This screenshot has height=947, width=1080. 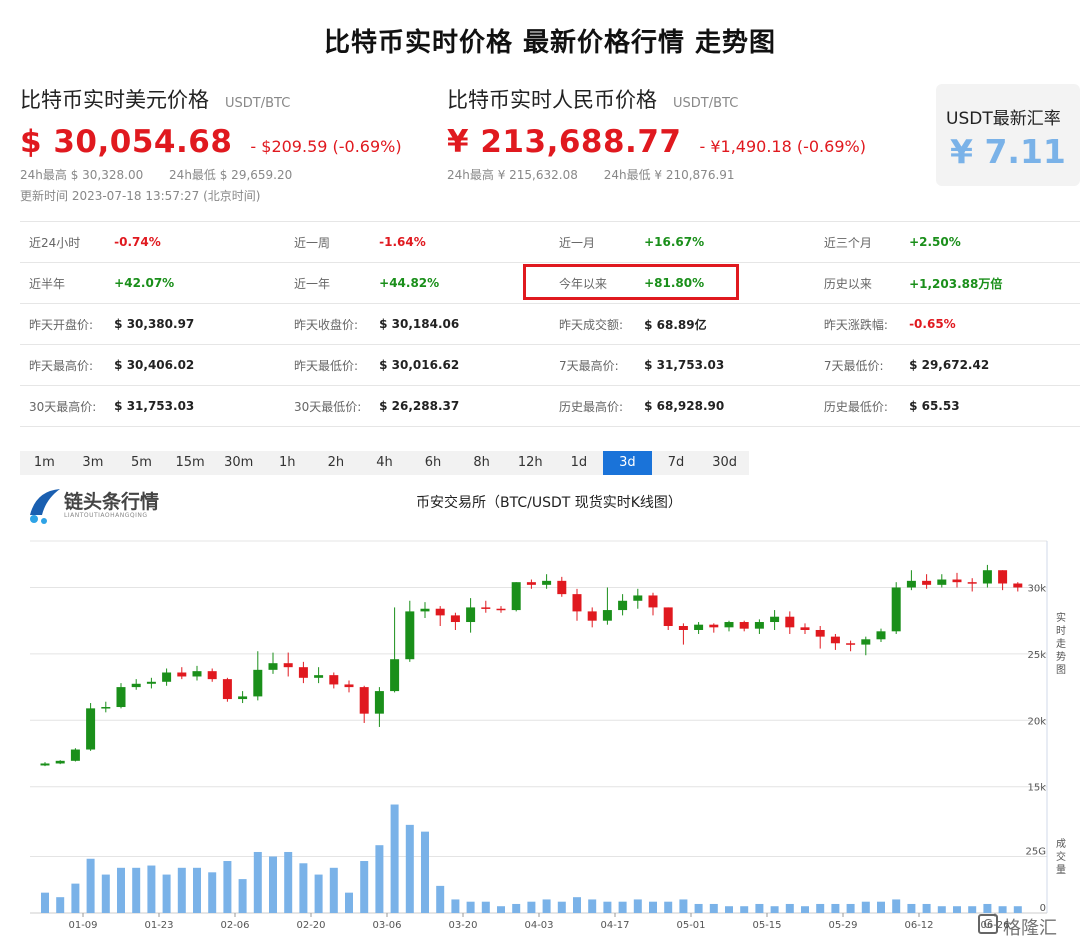 What do you see at coordinates (988, 924) in the screenshot?
I see `watermark-icon: G` at bounding box center [988, 924].